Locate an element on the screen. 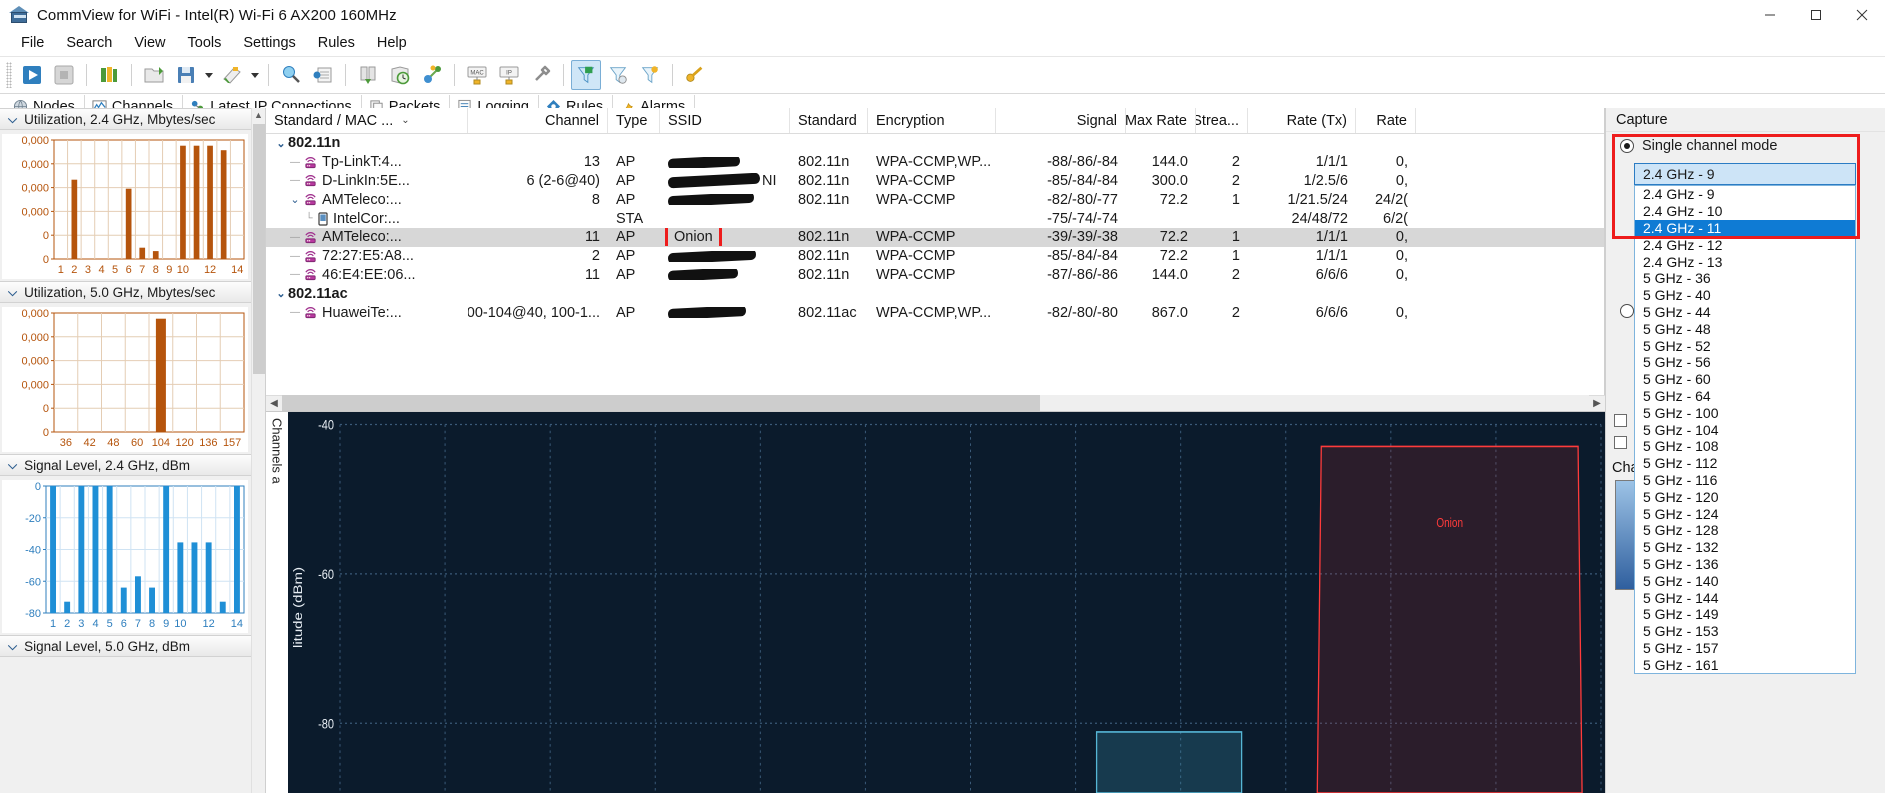 The image size is (1885, 797). channel-option-5-ghz-108: 5 GHz - 108 is located at coordinates (1745, 446).